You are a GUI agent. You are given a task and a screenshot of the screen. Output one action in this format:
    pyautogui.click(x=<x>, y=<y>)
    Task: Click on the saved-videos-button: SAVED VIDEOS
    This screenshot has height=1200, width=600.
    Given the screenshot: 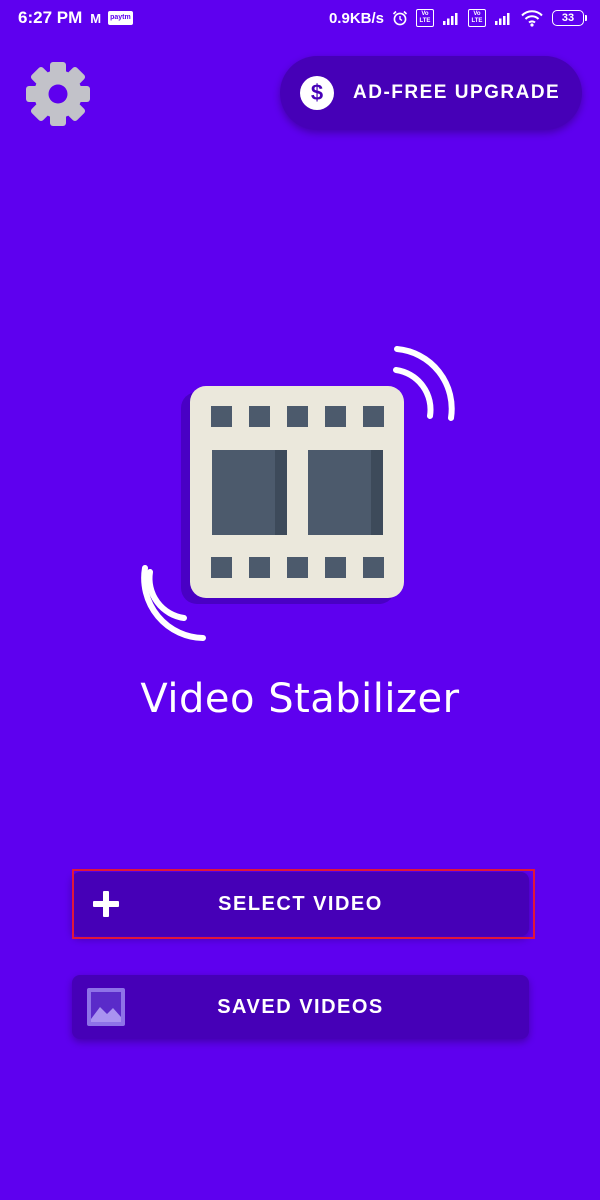 What is the action you would take?
    pyautogui.click(x=300, y=1007)
    